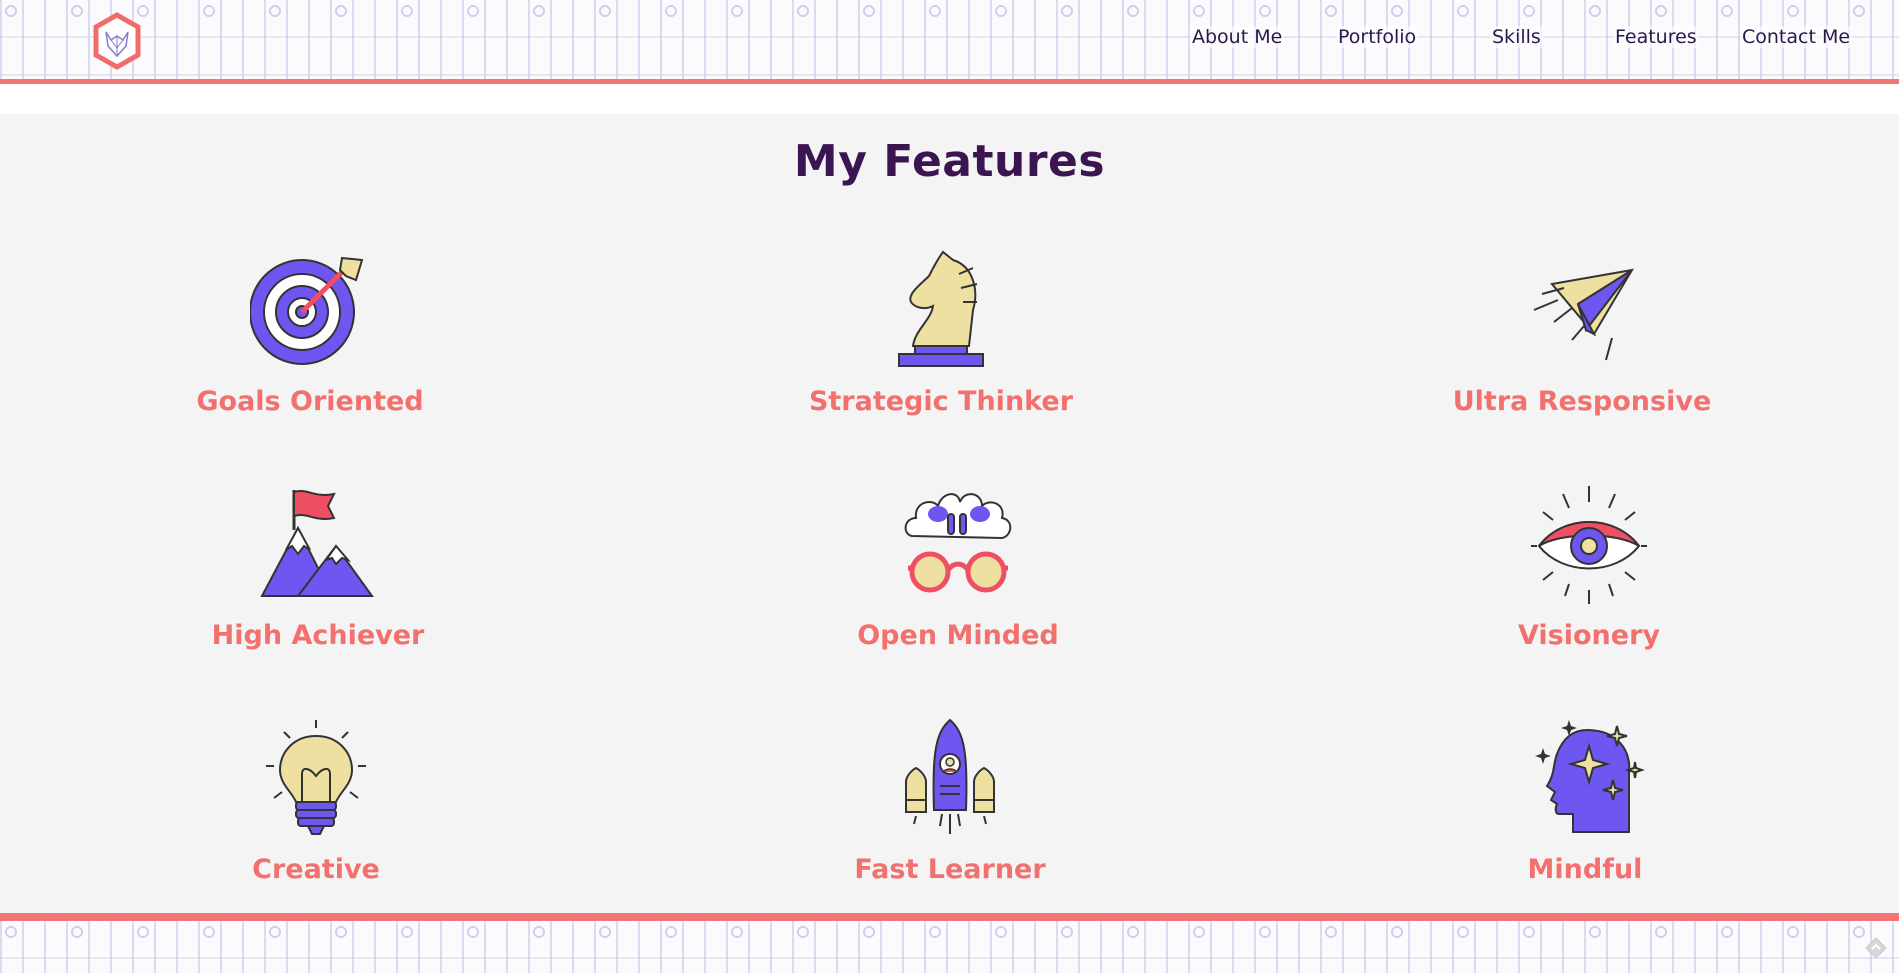  Describe the element at coordinates (1588, 635) in the screenshot. I see `feature-label: Visionery` at that location.